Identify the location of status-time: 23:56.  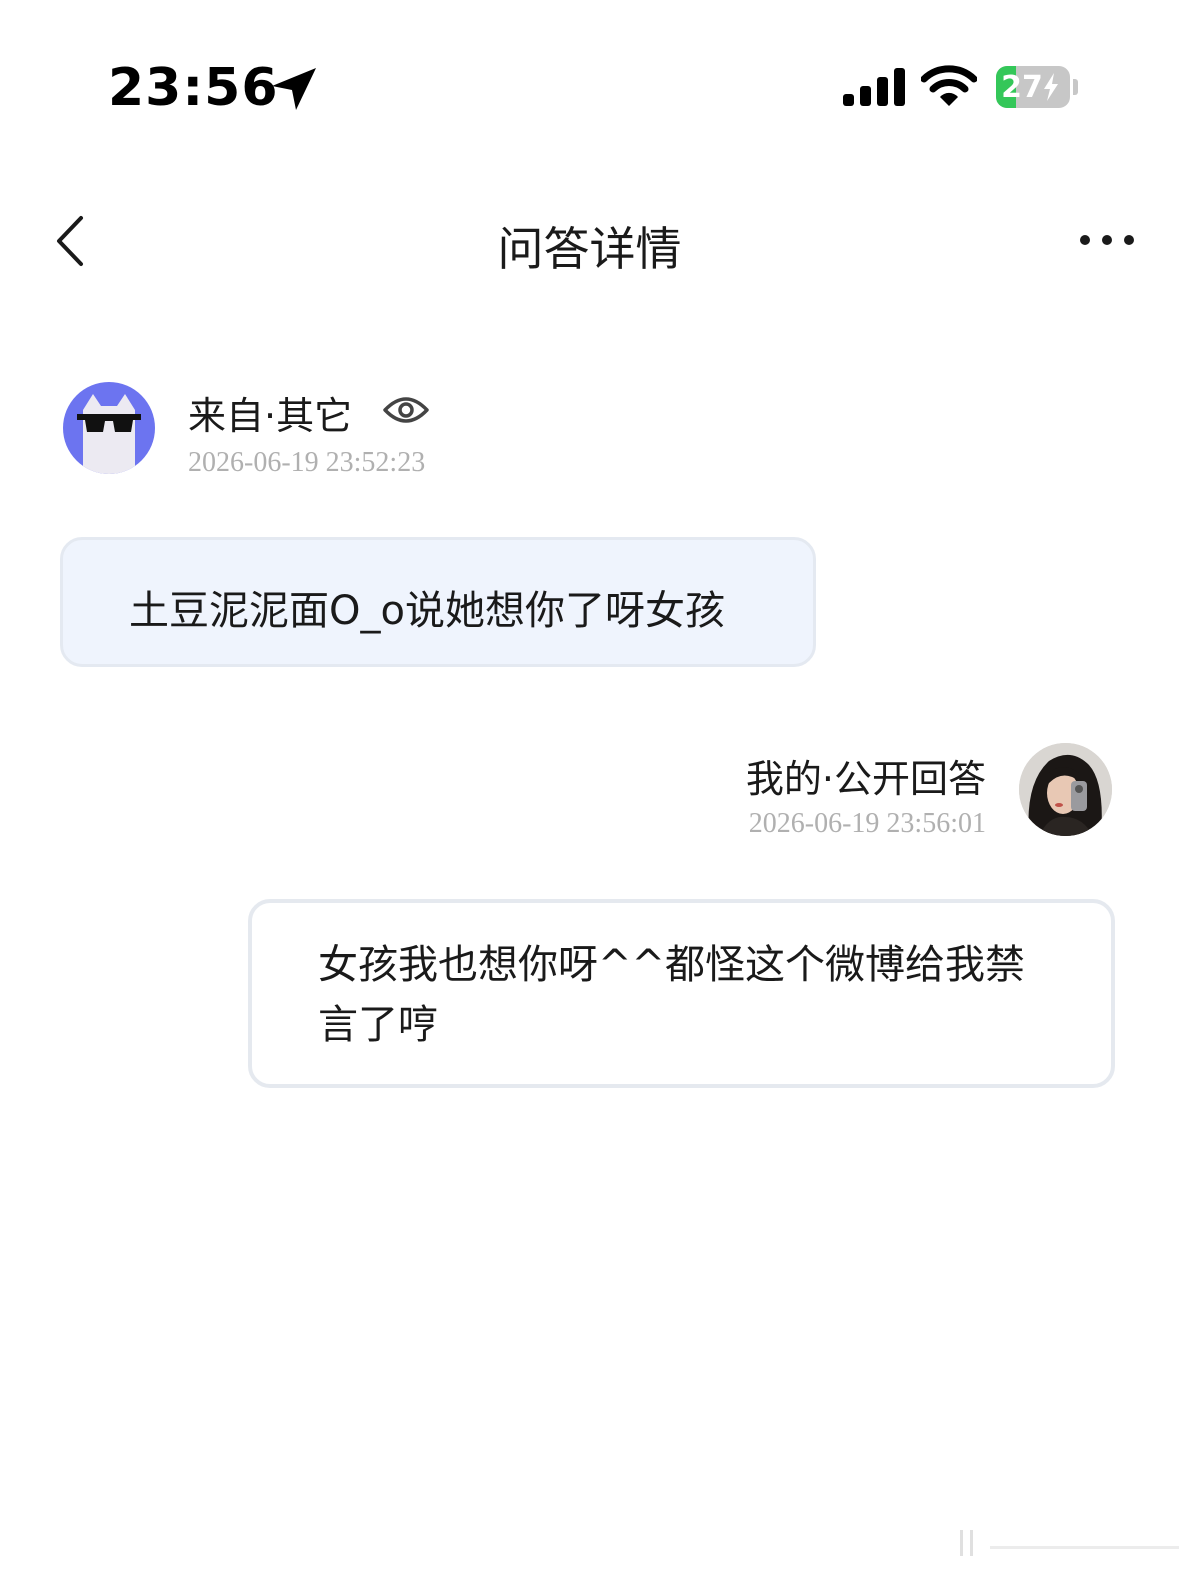
(193, 88).